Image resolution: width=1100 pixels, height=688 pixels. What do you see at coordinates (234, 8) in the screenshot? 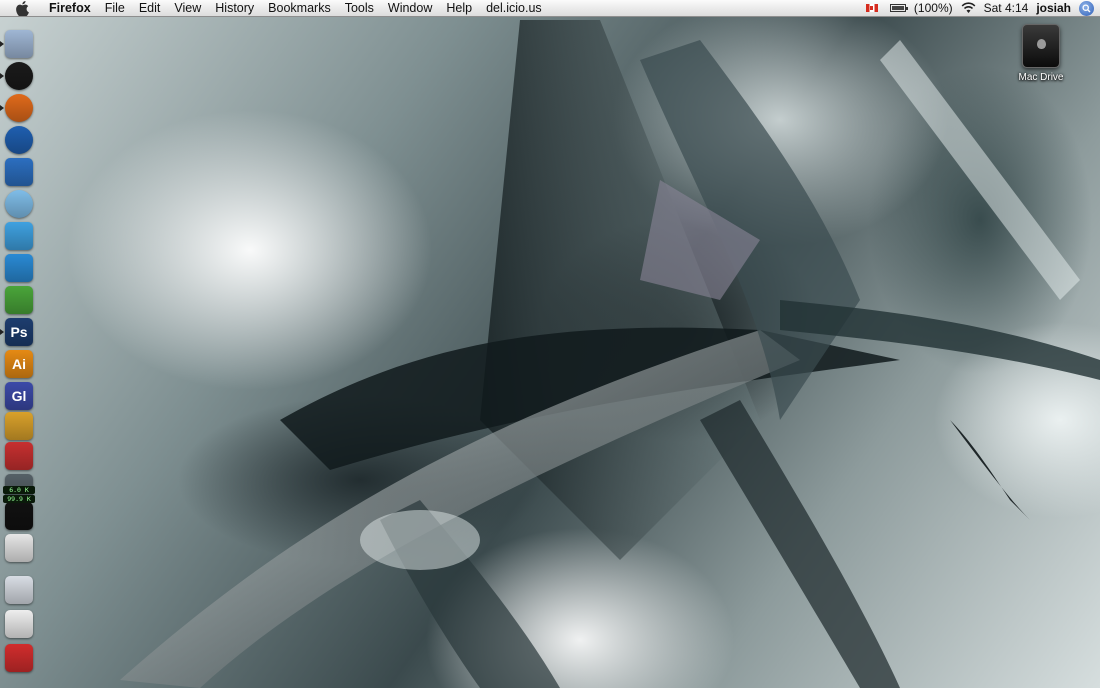
I see `menu-history: History` at bounding box center [234, 8].